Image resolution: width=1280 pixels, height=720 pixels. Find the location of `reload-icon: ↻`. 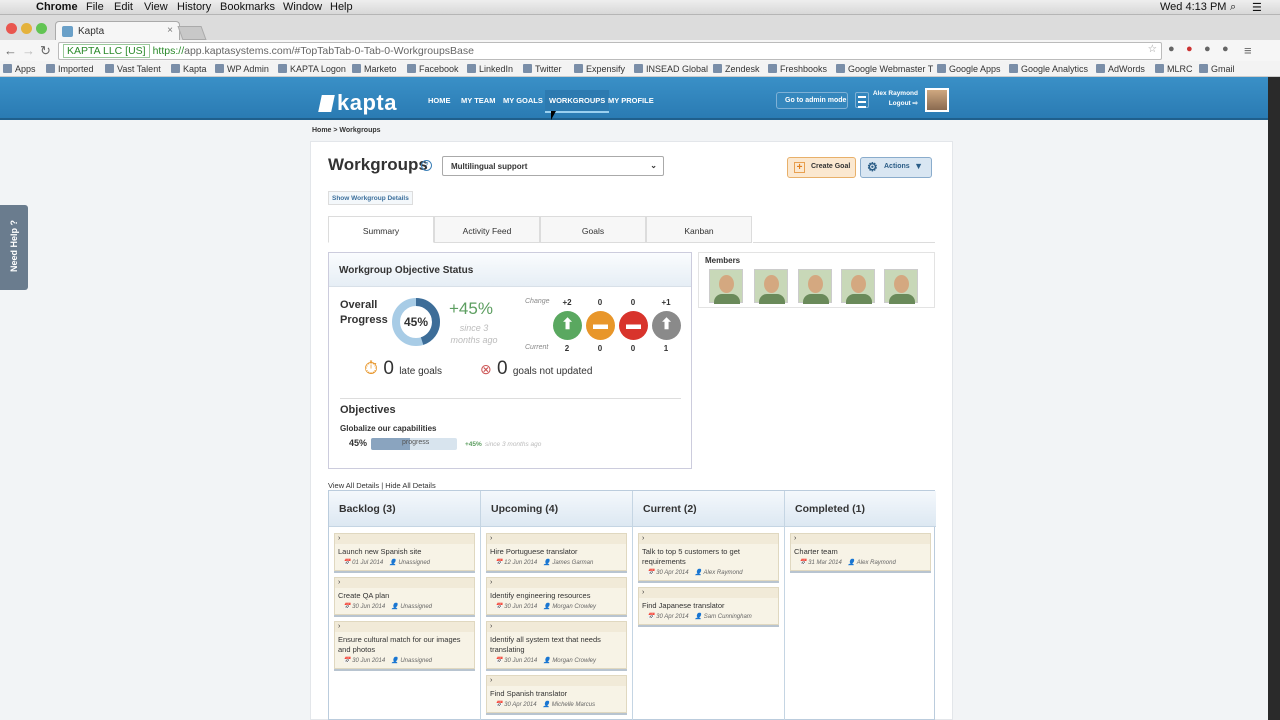

reload-icon: ↻ is located at coordinates (45, 51).